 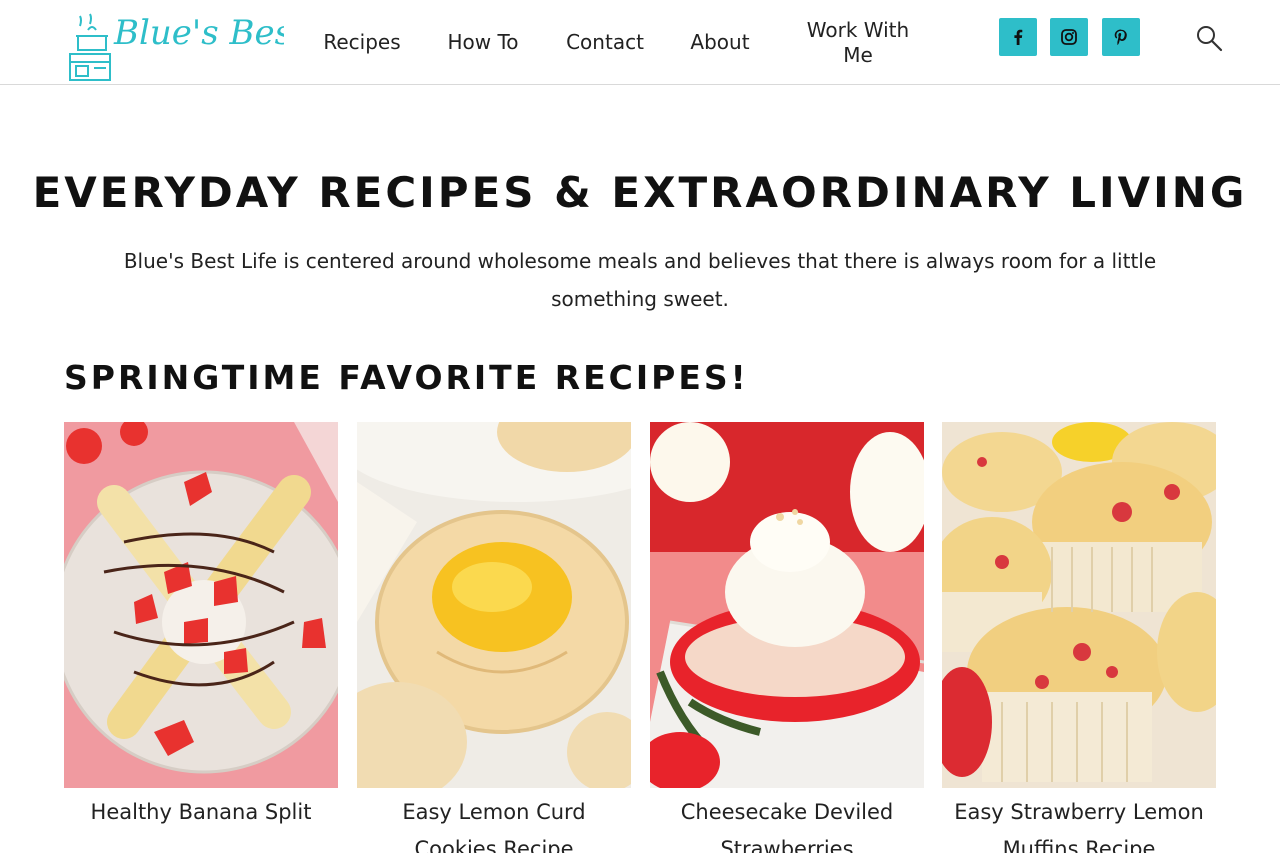 I want to click on instagram-icon, so click(x=1069, y=37).